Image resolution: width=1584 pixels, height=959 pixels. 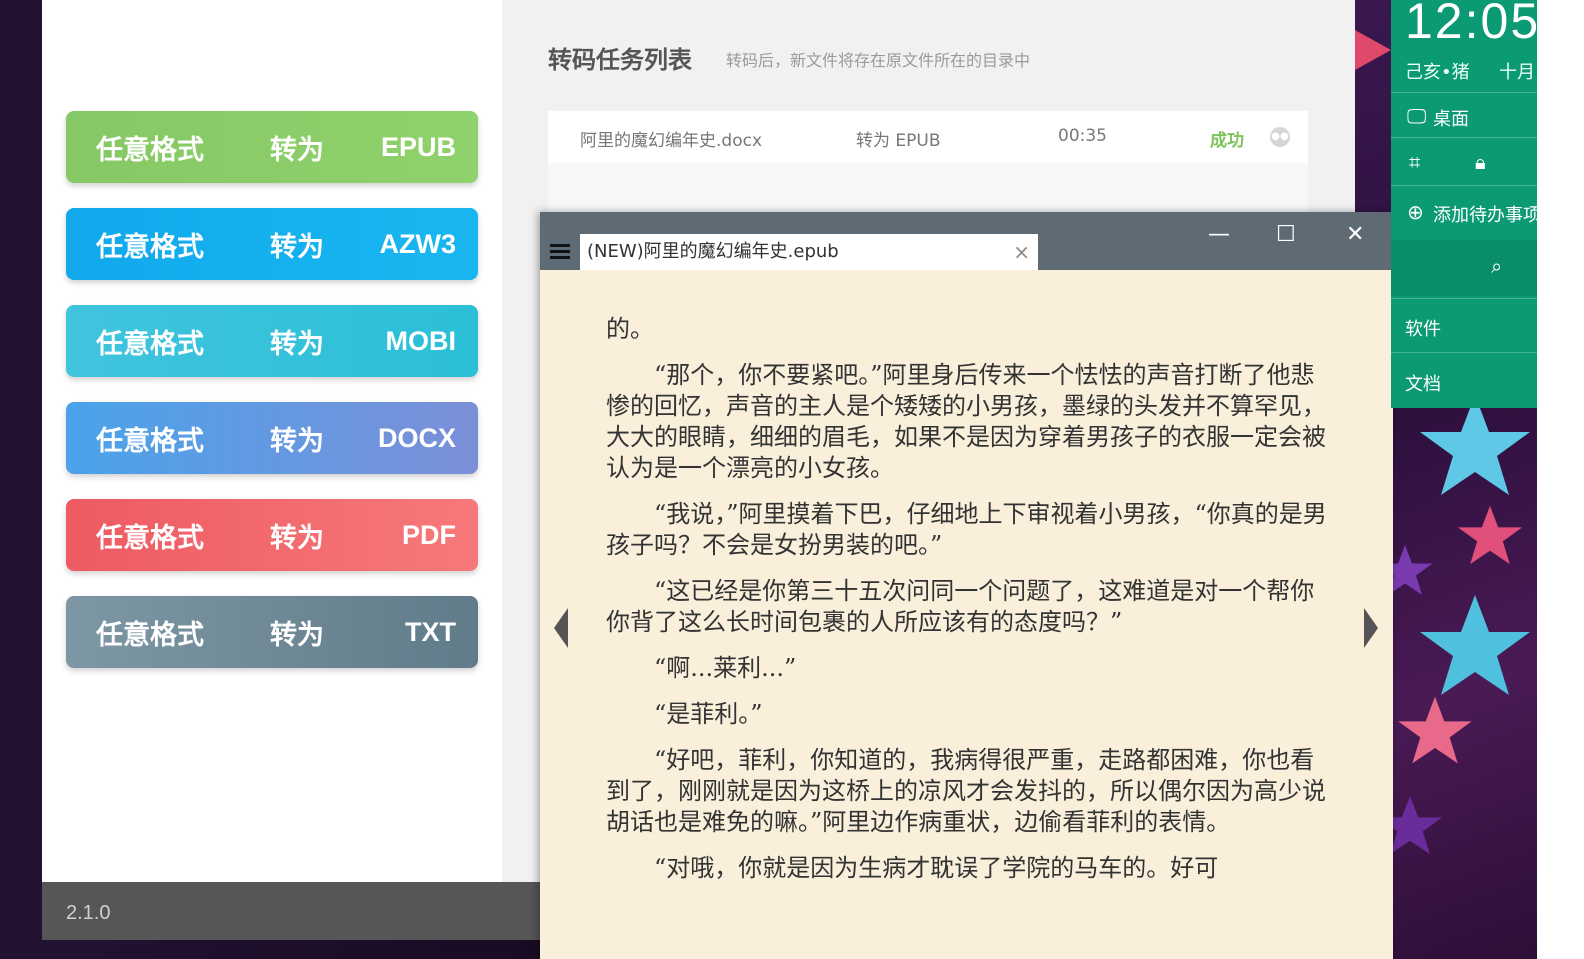 What do you see at coordinates (1219, 234) in the screenshot?
I see `minimize-icon: —` at bounding box center [1219, 234].